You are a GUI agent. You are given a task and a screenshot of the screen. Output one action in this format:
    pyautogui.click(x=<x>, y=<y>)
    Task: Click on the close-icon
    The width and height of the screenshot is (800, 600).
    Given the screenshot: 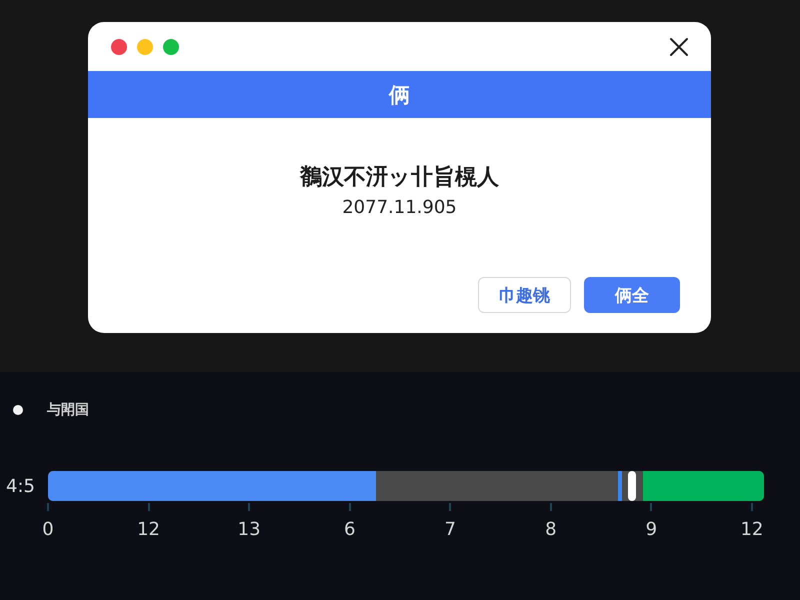 What is the action you would take?
    pyautogui.click(x=679, y=47)
    